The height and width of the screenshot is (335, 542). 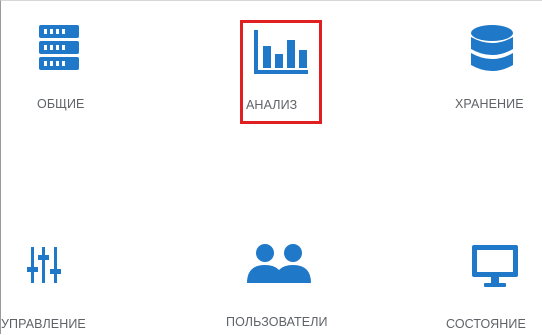 I want to click on tile-storage: ХРАНЕНИЕ, so click(x=489, y=69).